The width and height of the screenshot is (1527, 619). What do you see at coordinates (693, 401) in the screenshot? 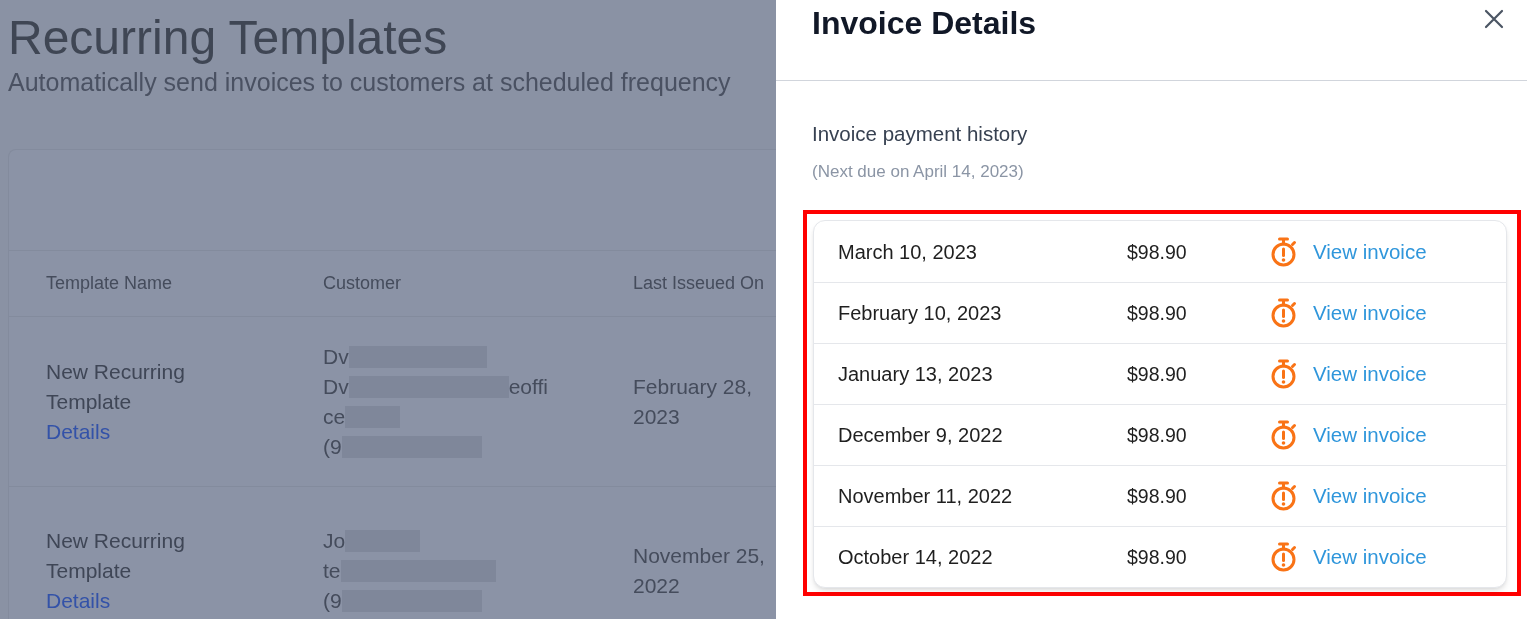
I see `last-issued-date: February 28, 2023` at bounding box center [693, 401].